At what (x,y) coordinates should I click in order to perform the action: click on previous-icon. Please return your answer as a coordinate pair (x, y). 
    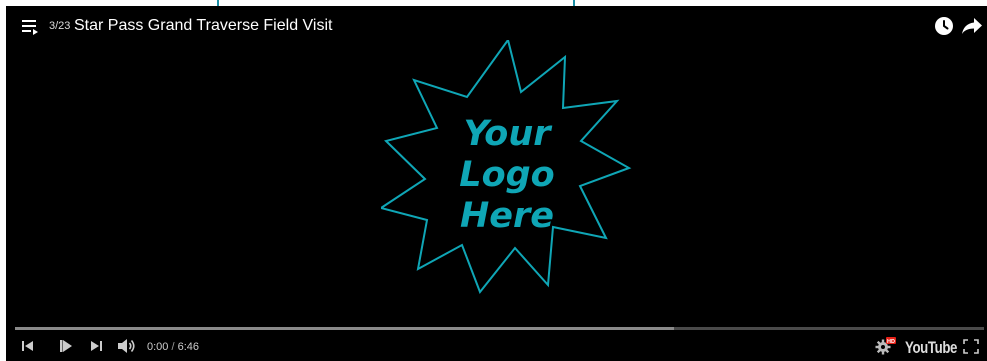
    Looking at the image, I should click on (28, 346).